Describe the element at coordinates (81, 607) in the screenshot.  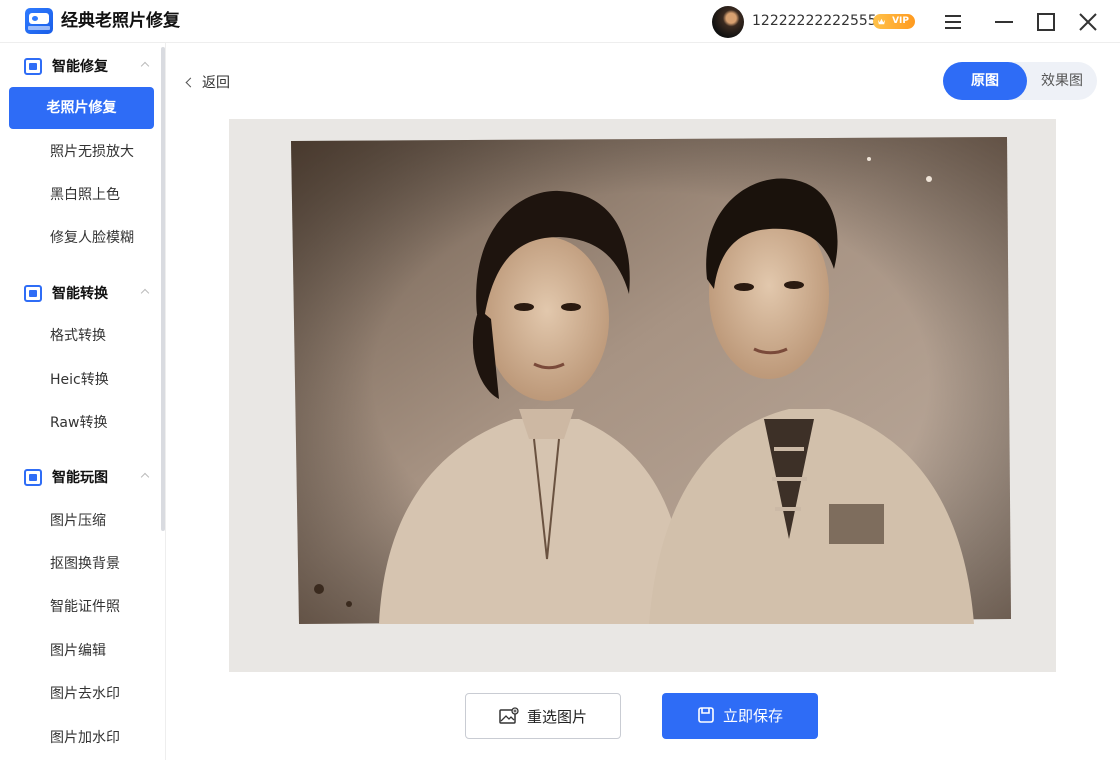
I see `sidebar-item-id-photo: 智能证件照` at that location.